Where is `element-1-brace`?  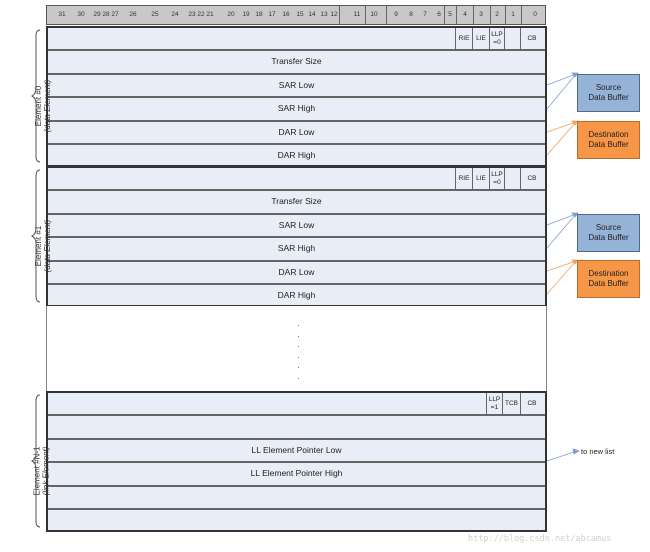 element-1-brace is located at coordinates (35, 236).